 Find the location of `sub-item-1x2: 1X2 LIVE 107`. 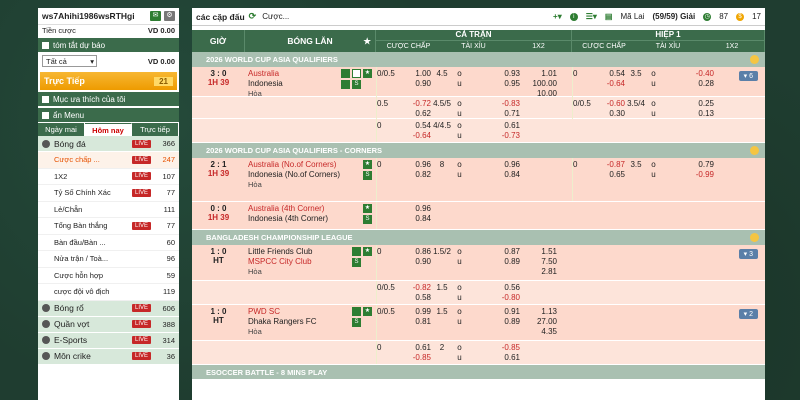

sub-item-1x2: 1X2 LIVE 107 is located at coordinates (108, 177).